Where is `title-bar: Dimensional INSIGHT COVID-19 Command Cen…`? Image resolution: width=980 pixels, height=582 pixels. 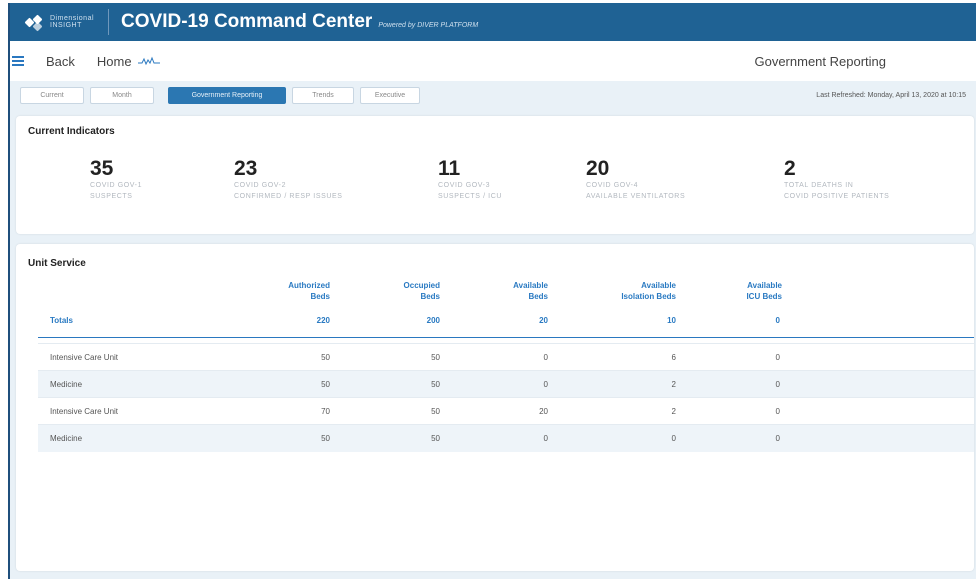
title-bar: Dimensional INSIGHT COVID-19 Command Cen… is located at coordinates (493, 22).